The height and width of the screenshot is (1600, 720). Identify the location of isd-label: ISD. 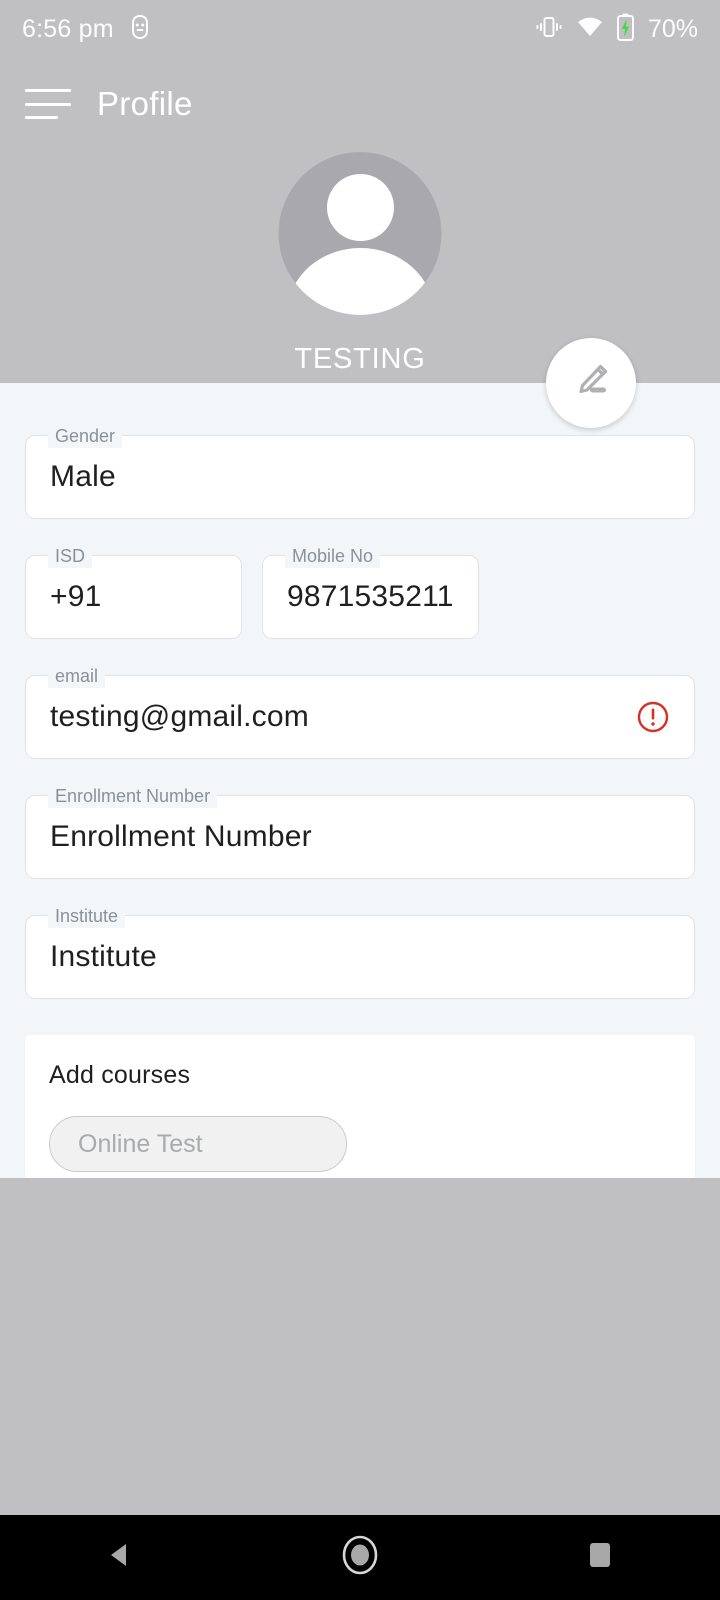
(70, 556).